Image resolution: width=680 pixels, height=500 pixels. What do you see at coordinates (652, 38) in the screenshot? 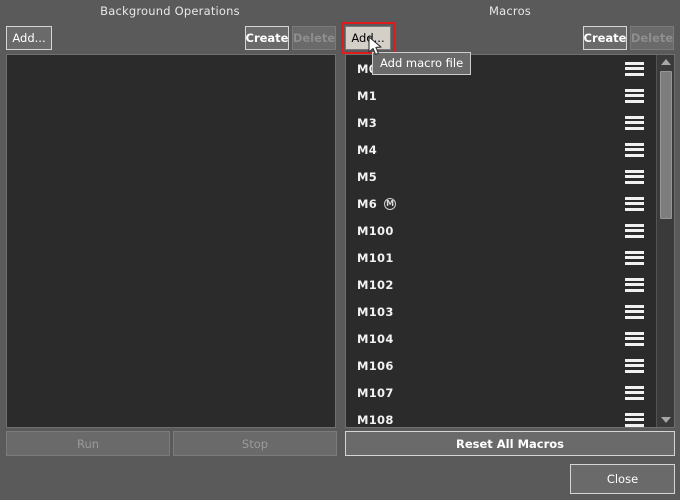
I see `macros-delete-button: Delete` at bounding box center [652, 38].